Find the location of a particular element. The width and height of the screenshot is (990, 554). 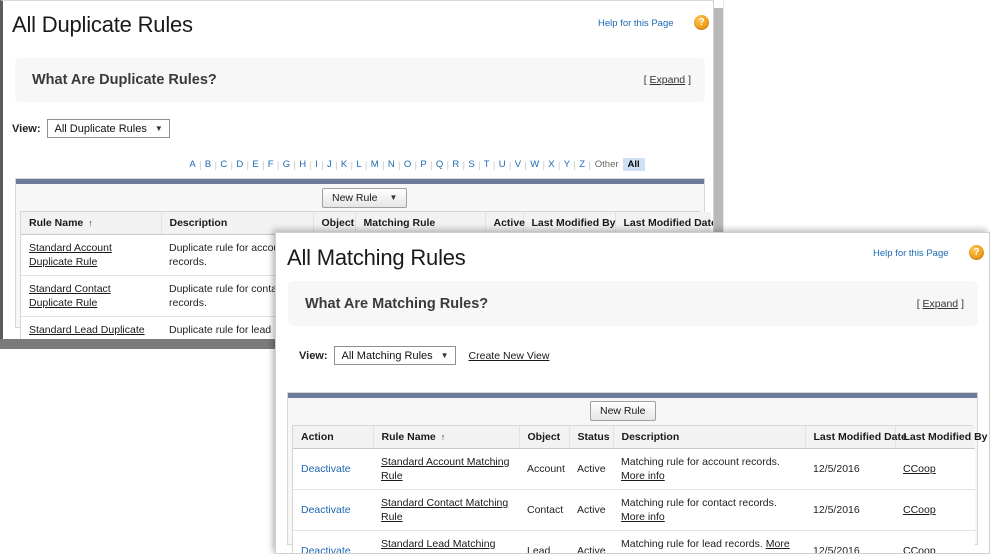

column-header-label: Matching Rule is located at coordinates (399, 223).